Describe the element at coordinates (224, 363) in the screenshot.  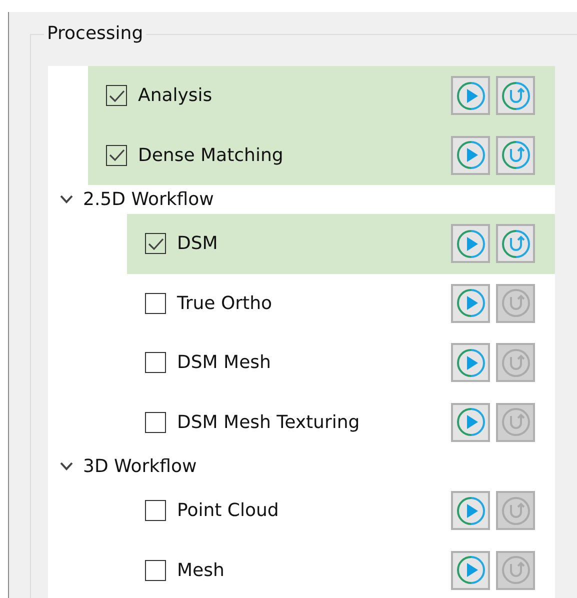
I see `step-label: DSM Mesh` at that location.